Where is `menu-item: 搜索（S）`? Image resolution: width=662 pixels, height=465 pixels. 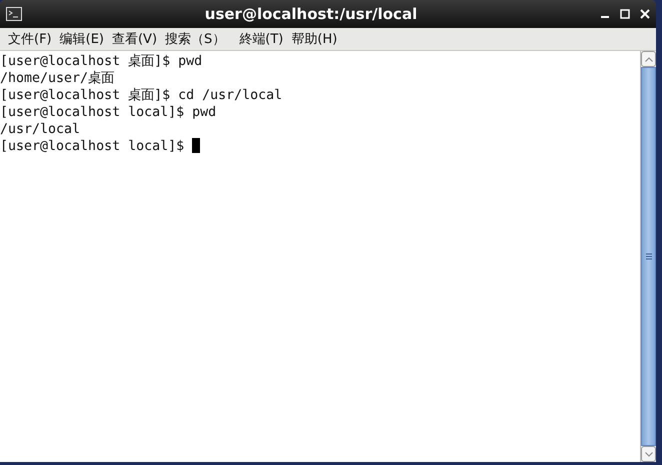
menu-item: 搜索（S） is located at coordinates (195, 39).